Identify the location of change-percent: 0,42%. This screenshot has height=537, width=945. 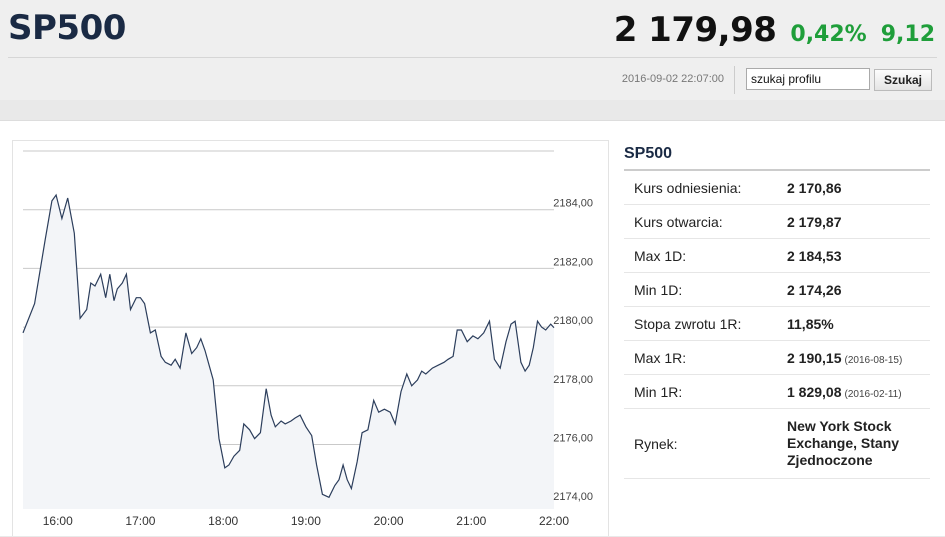
(828, 34).